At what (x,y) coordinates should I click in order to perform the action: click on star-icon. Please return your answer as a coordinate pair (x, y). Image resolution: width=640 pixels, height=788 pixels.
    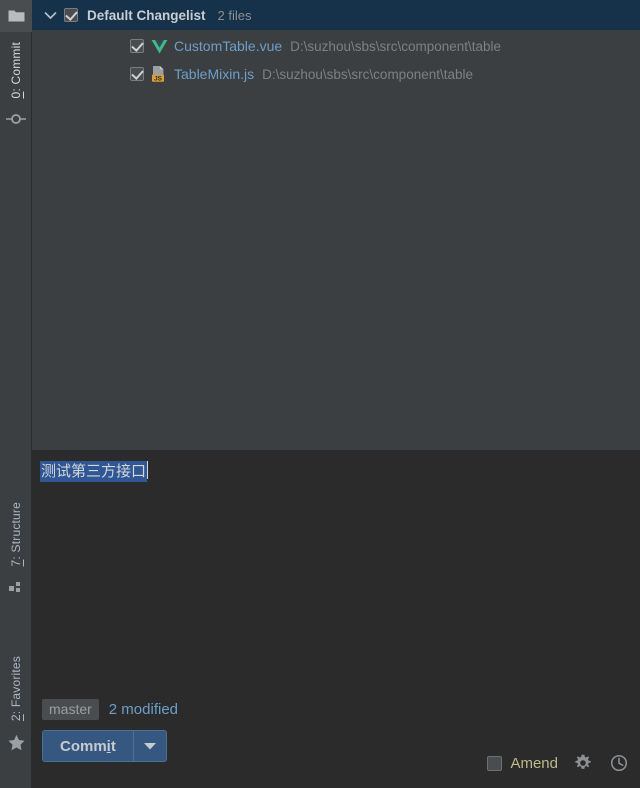
    Looking at the image, I should click on (16, 742).